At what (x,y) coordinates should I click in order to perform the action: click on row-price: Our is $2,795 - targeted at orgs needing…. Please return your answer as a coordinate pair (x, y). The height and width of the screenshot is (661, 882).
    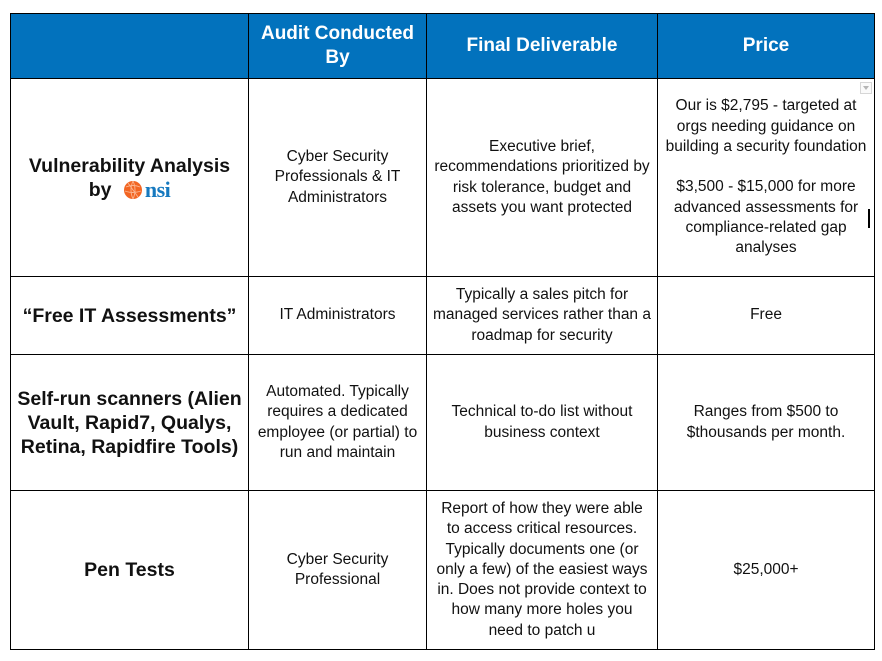
    Looking at the image, I should click on (766, 177).